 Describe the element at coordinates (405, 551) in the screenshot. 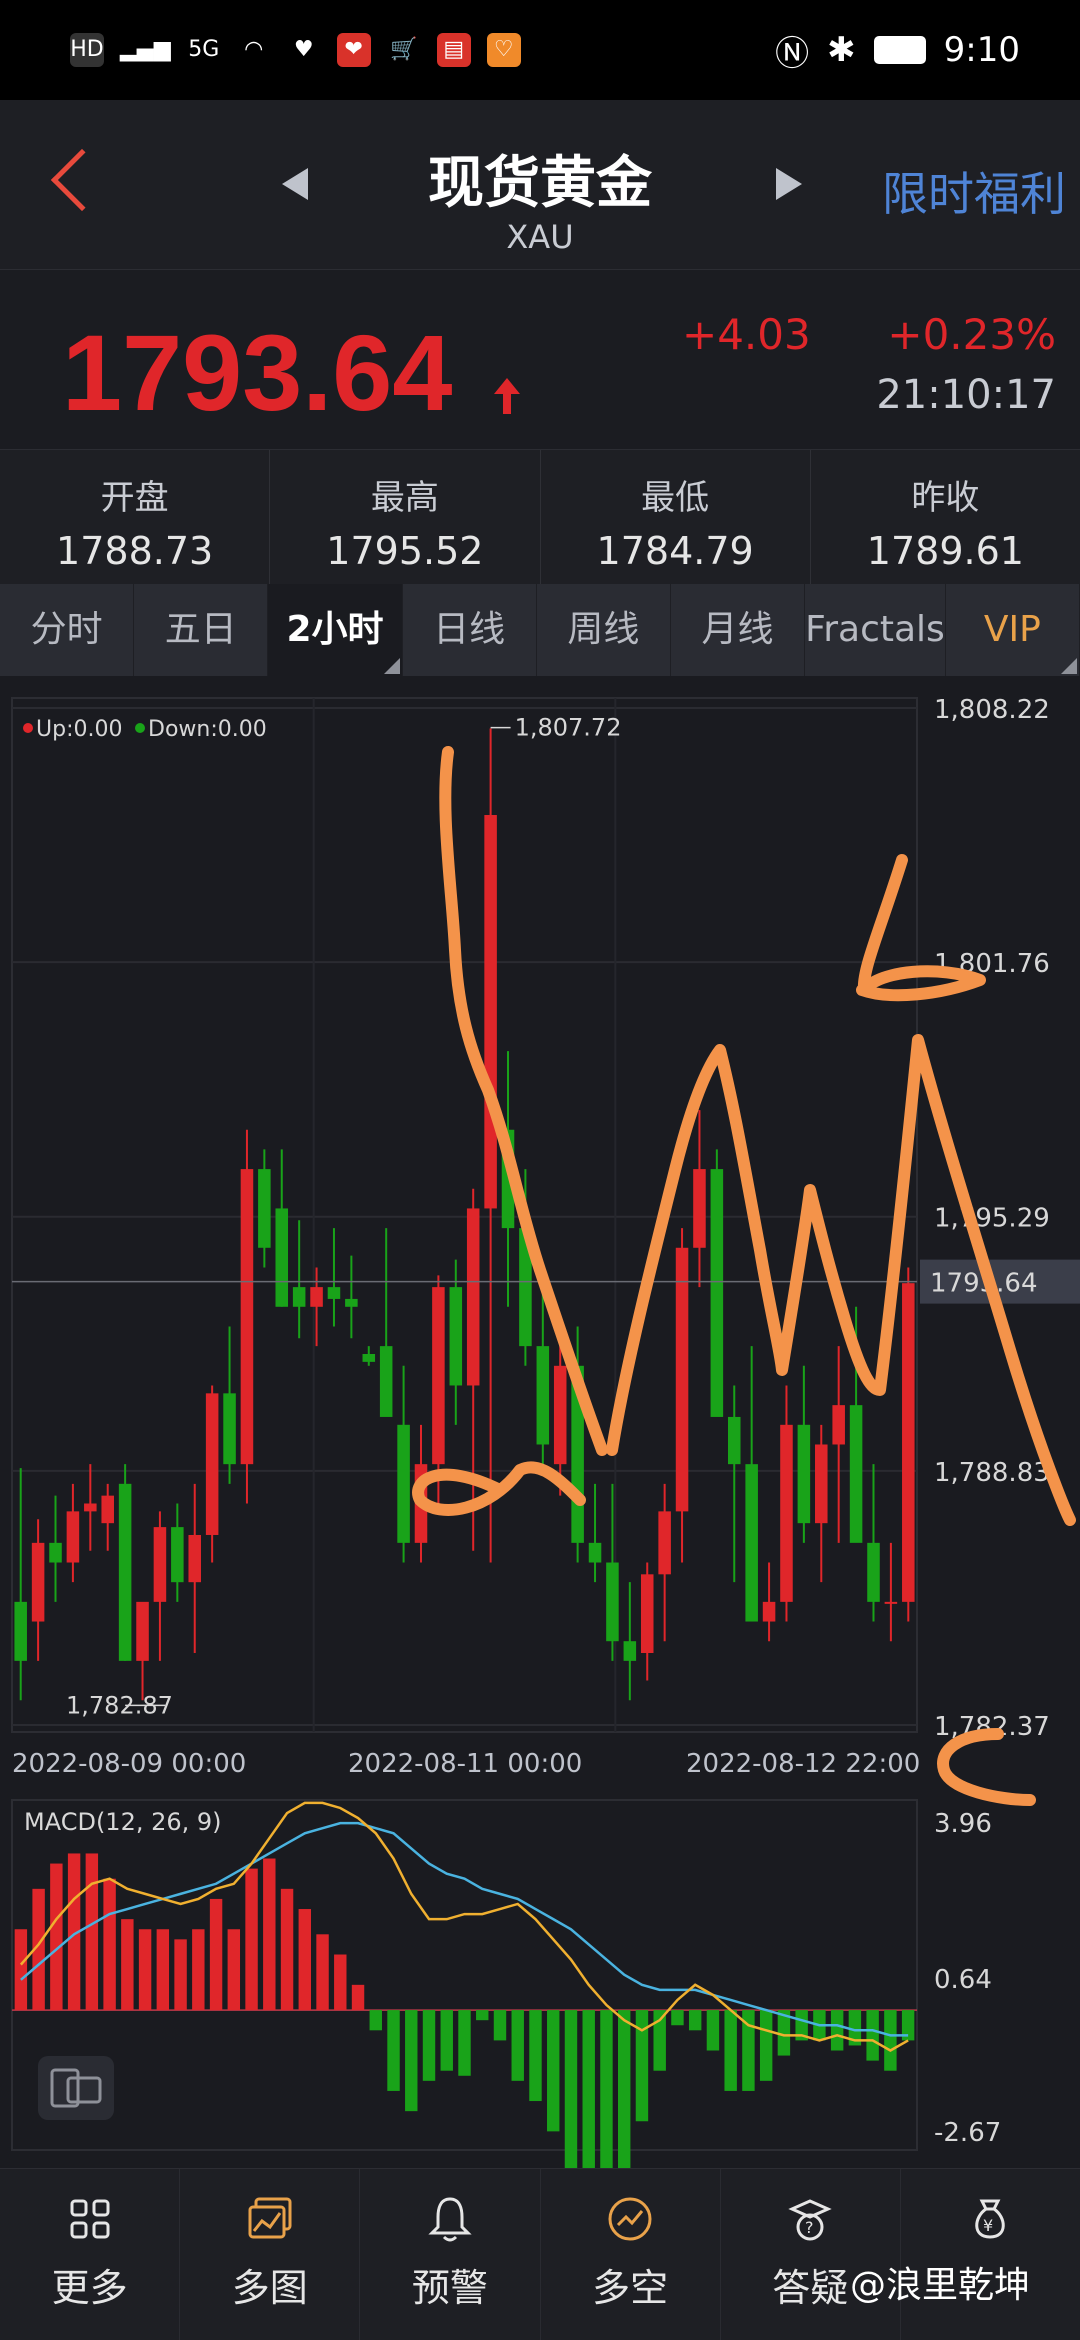

I see `stat-value: 1795.52` at that location.